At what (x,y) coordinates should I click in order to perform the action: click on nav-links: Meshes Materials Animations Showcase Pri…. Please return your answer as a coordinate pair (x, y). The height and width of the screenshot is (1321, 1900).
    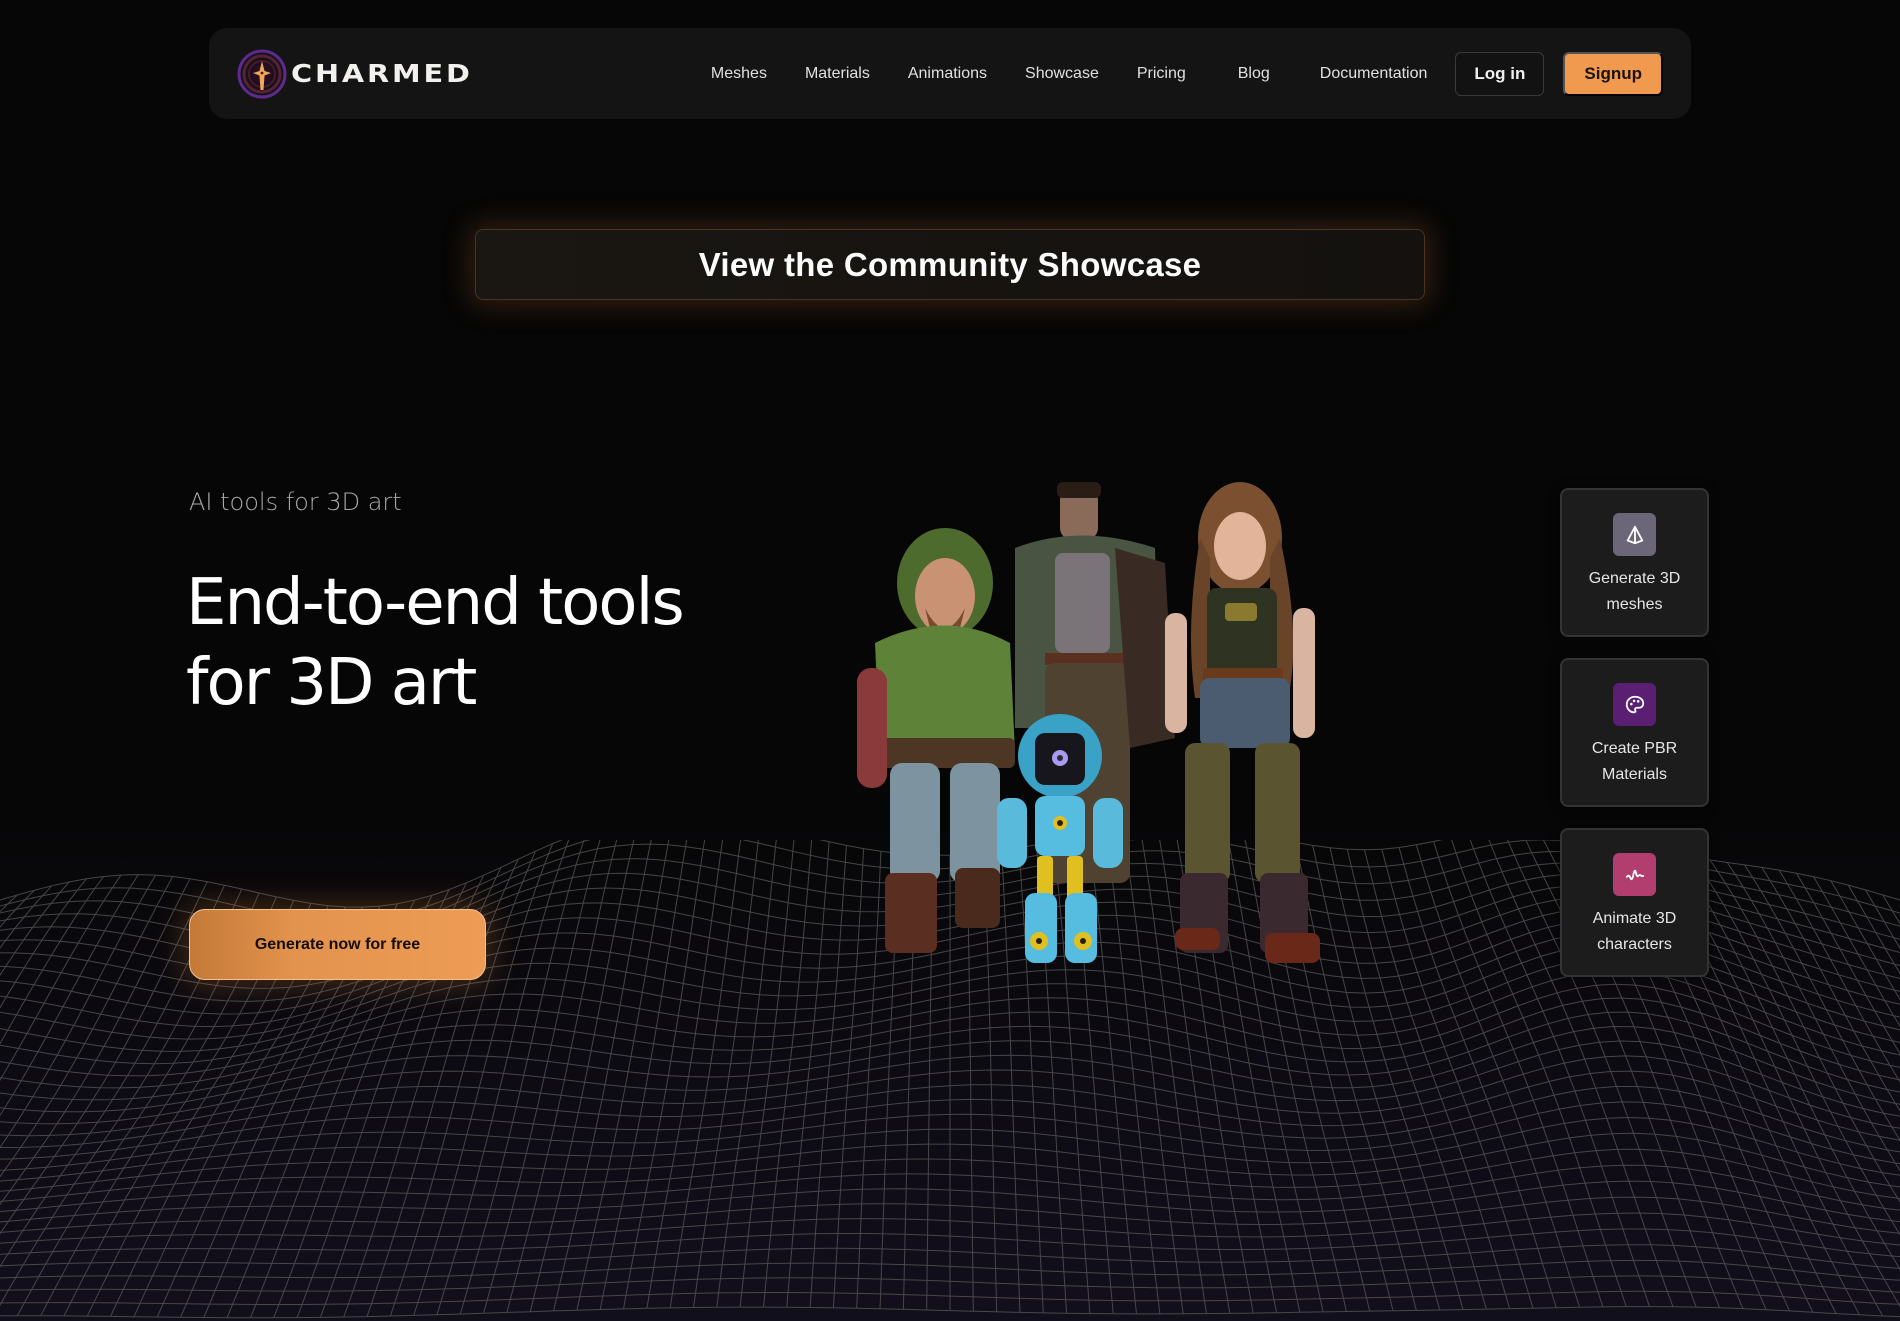
    Looking at the image, I should click on (1187, 73).